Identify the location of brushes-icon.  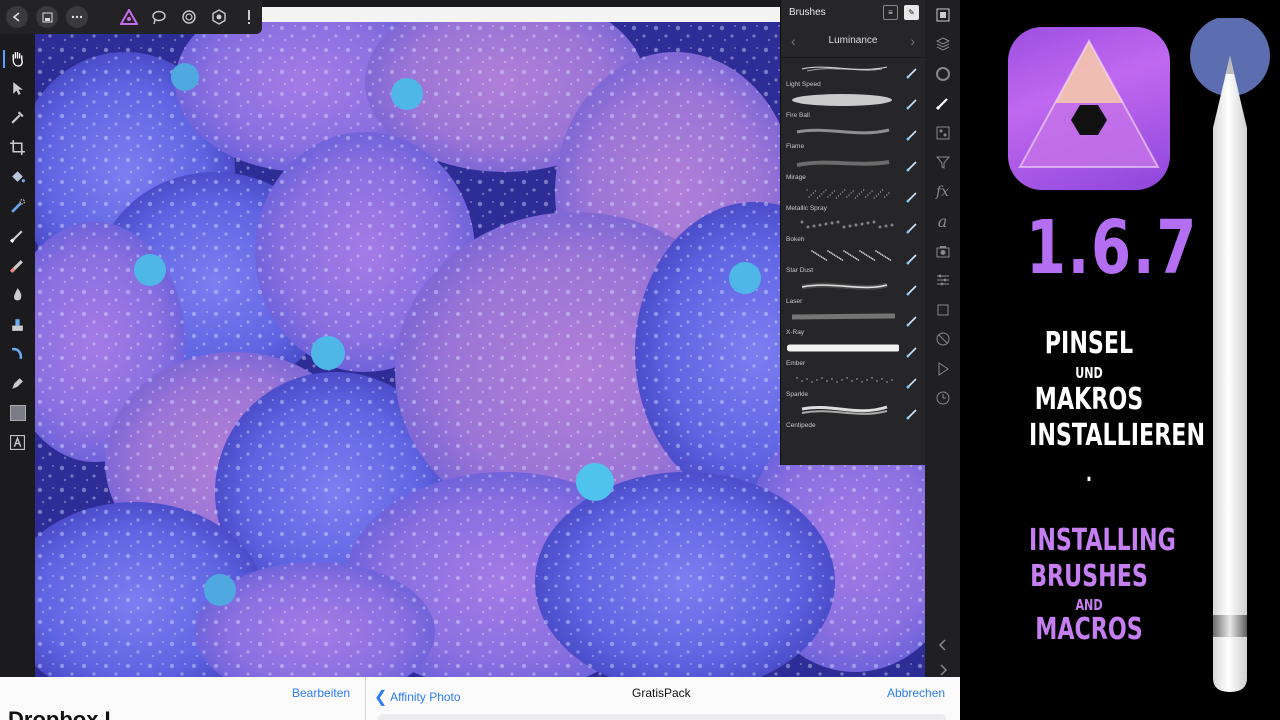
(942, 104).